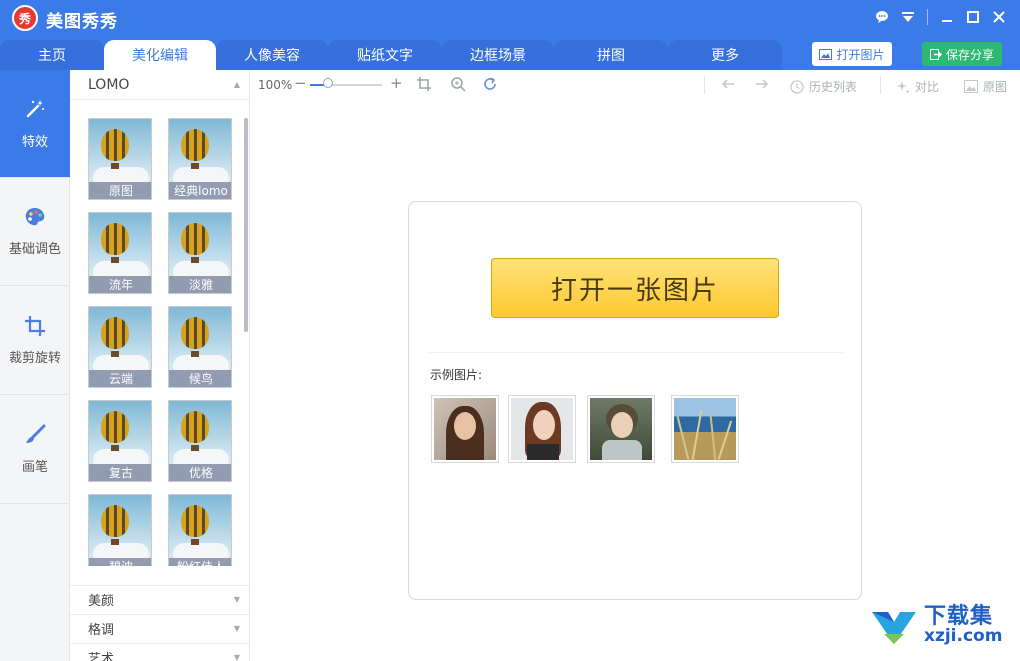 The image size is (1020, 661). Describe the element at coordinates (35, 109) in the screenshot. I see `magic-wand-icon` at that location.